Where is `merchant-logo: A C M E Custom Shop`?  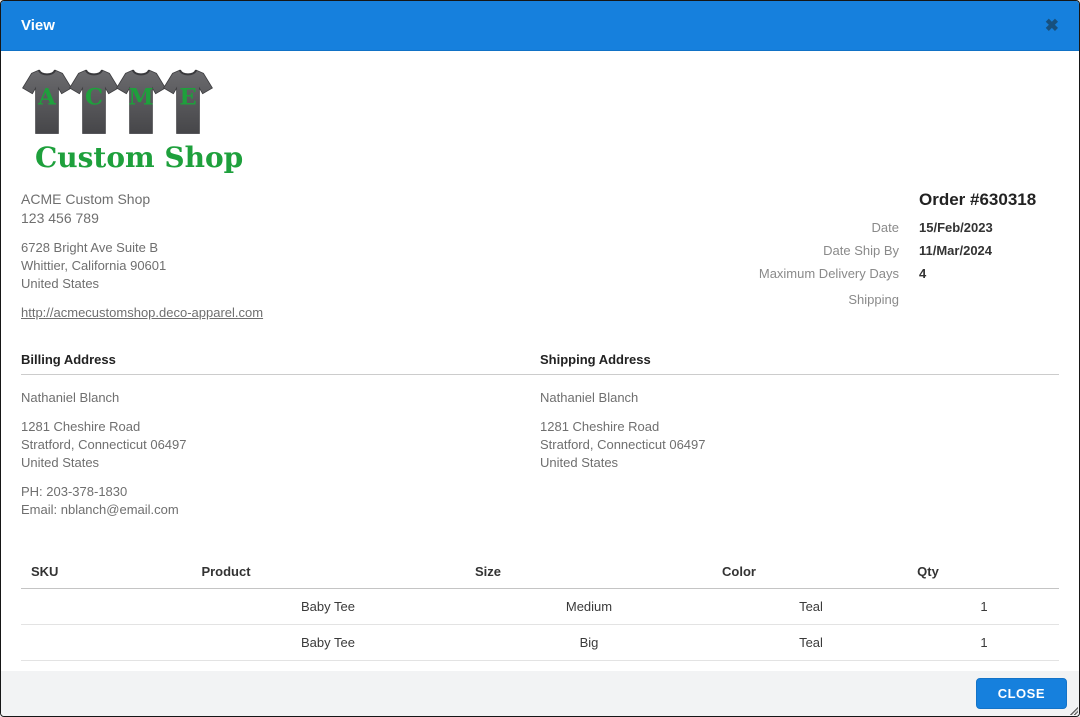 merchant-logo: A C M E Custom Shop is located at coordinates (132, 118).